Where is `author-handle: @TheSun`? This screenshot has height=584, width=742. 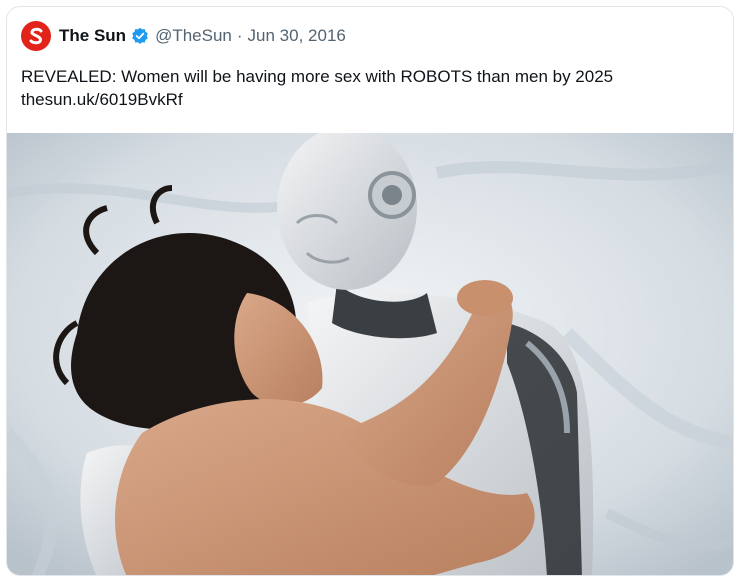
author-handle: @TheSun is located at coordinates (193, 36).